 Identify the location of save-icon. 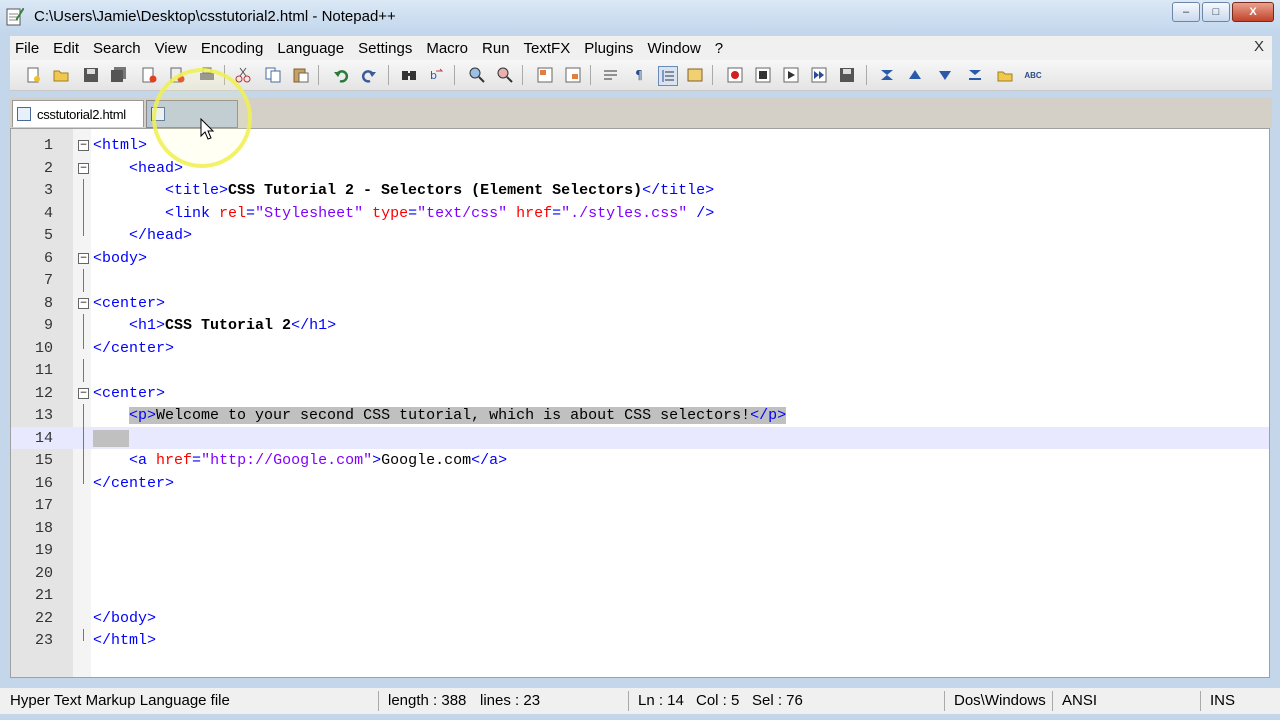
(91, 75).